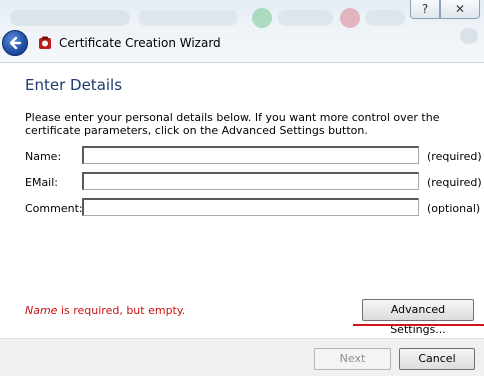 The width and height of the screenshot is (484, 376). I want to click on highlight-underline, so click(418, 325).